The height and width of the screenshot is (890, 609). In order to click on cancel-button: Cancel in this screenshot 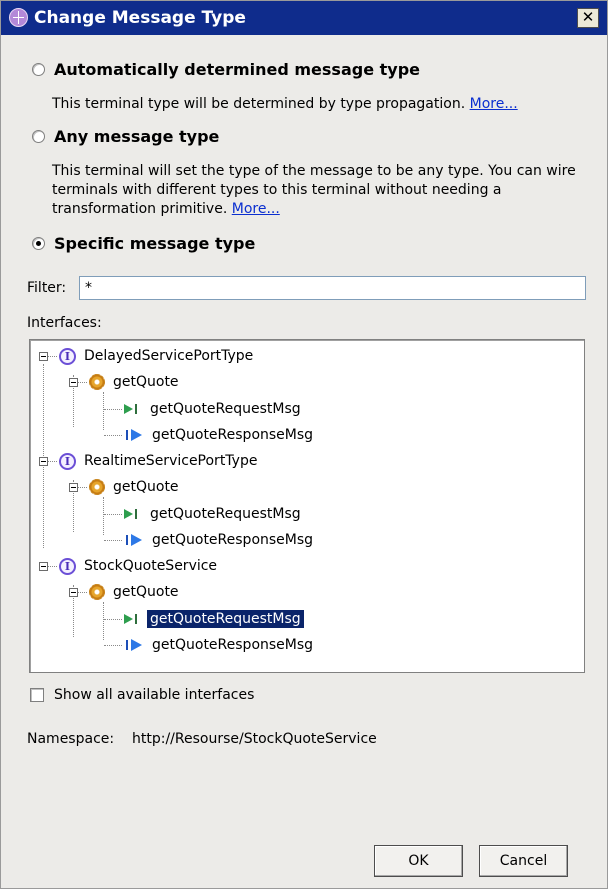, I will do `click(523, 861)`.